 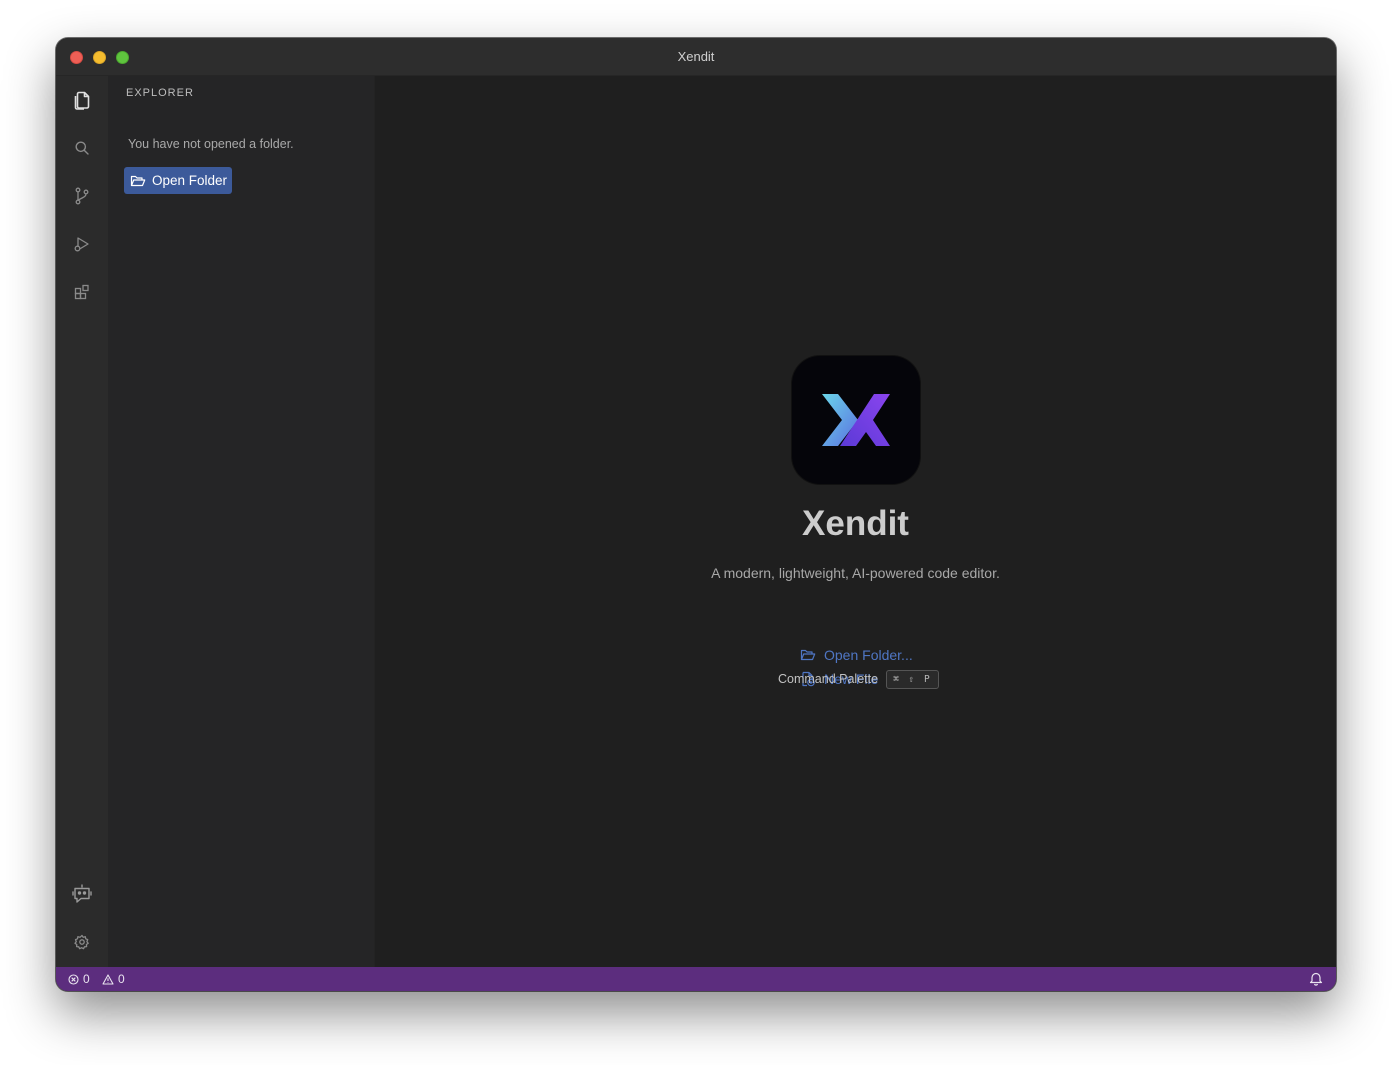 I want to click on files-icon, so click(x=82, y=100).